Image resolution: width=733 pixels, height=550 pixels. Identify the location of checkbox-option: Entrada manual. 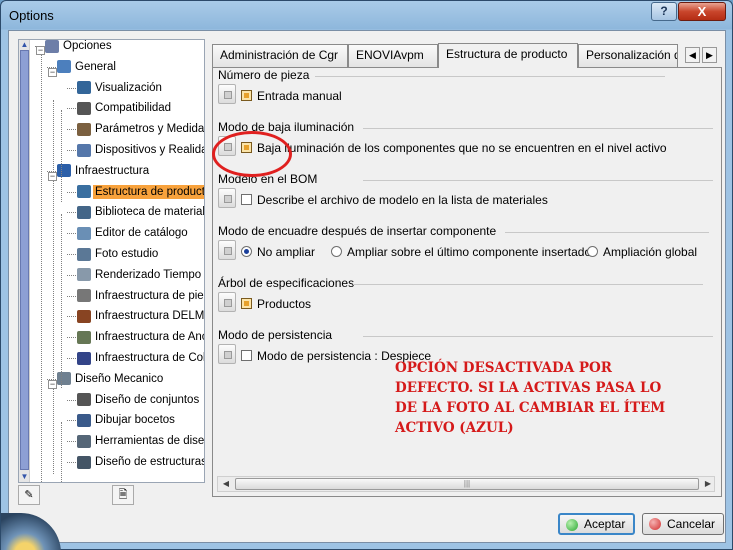
(291, 96).